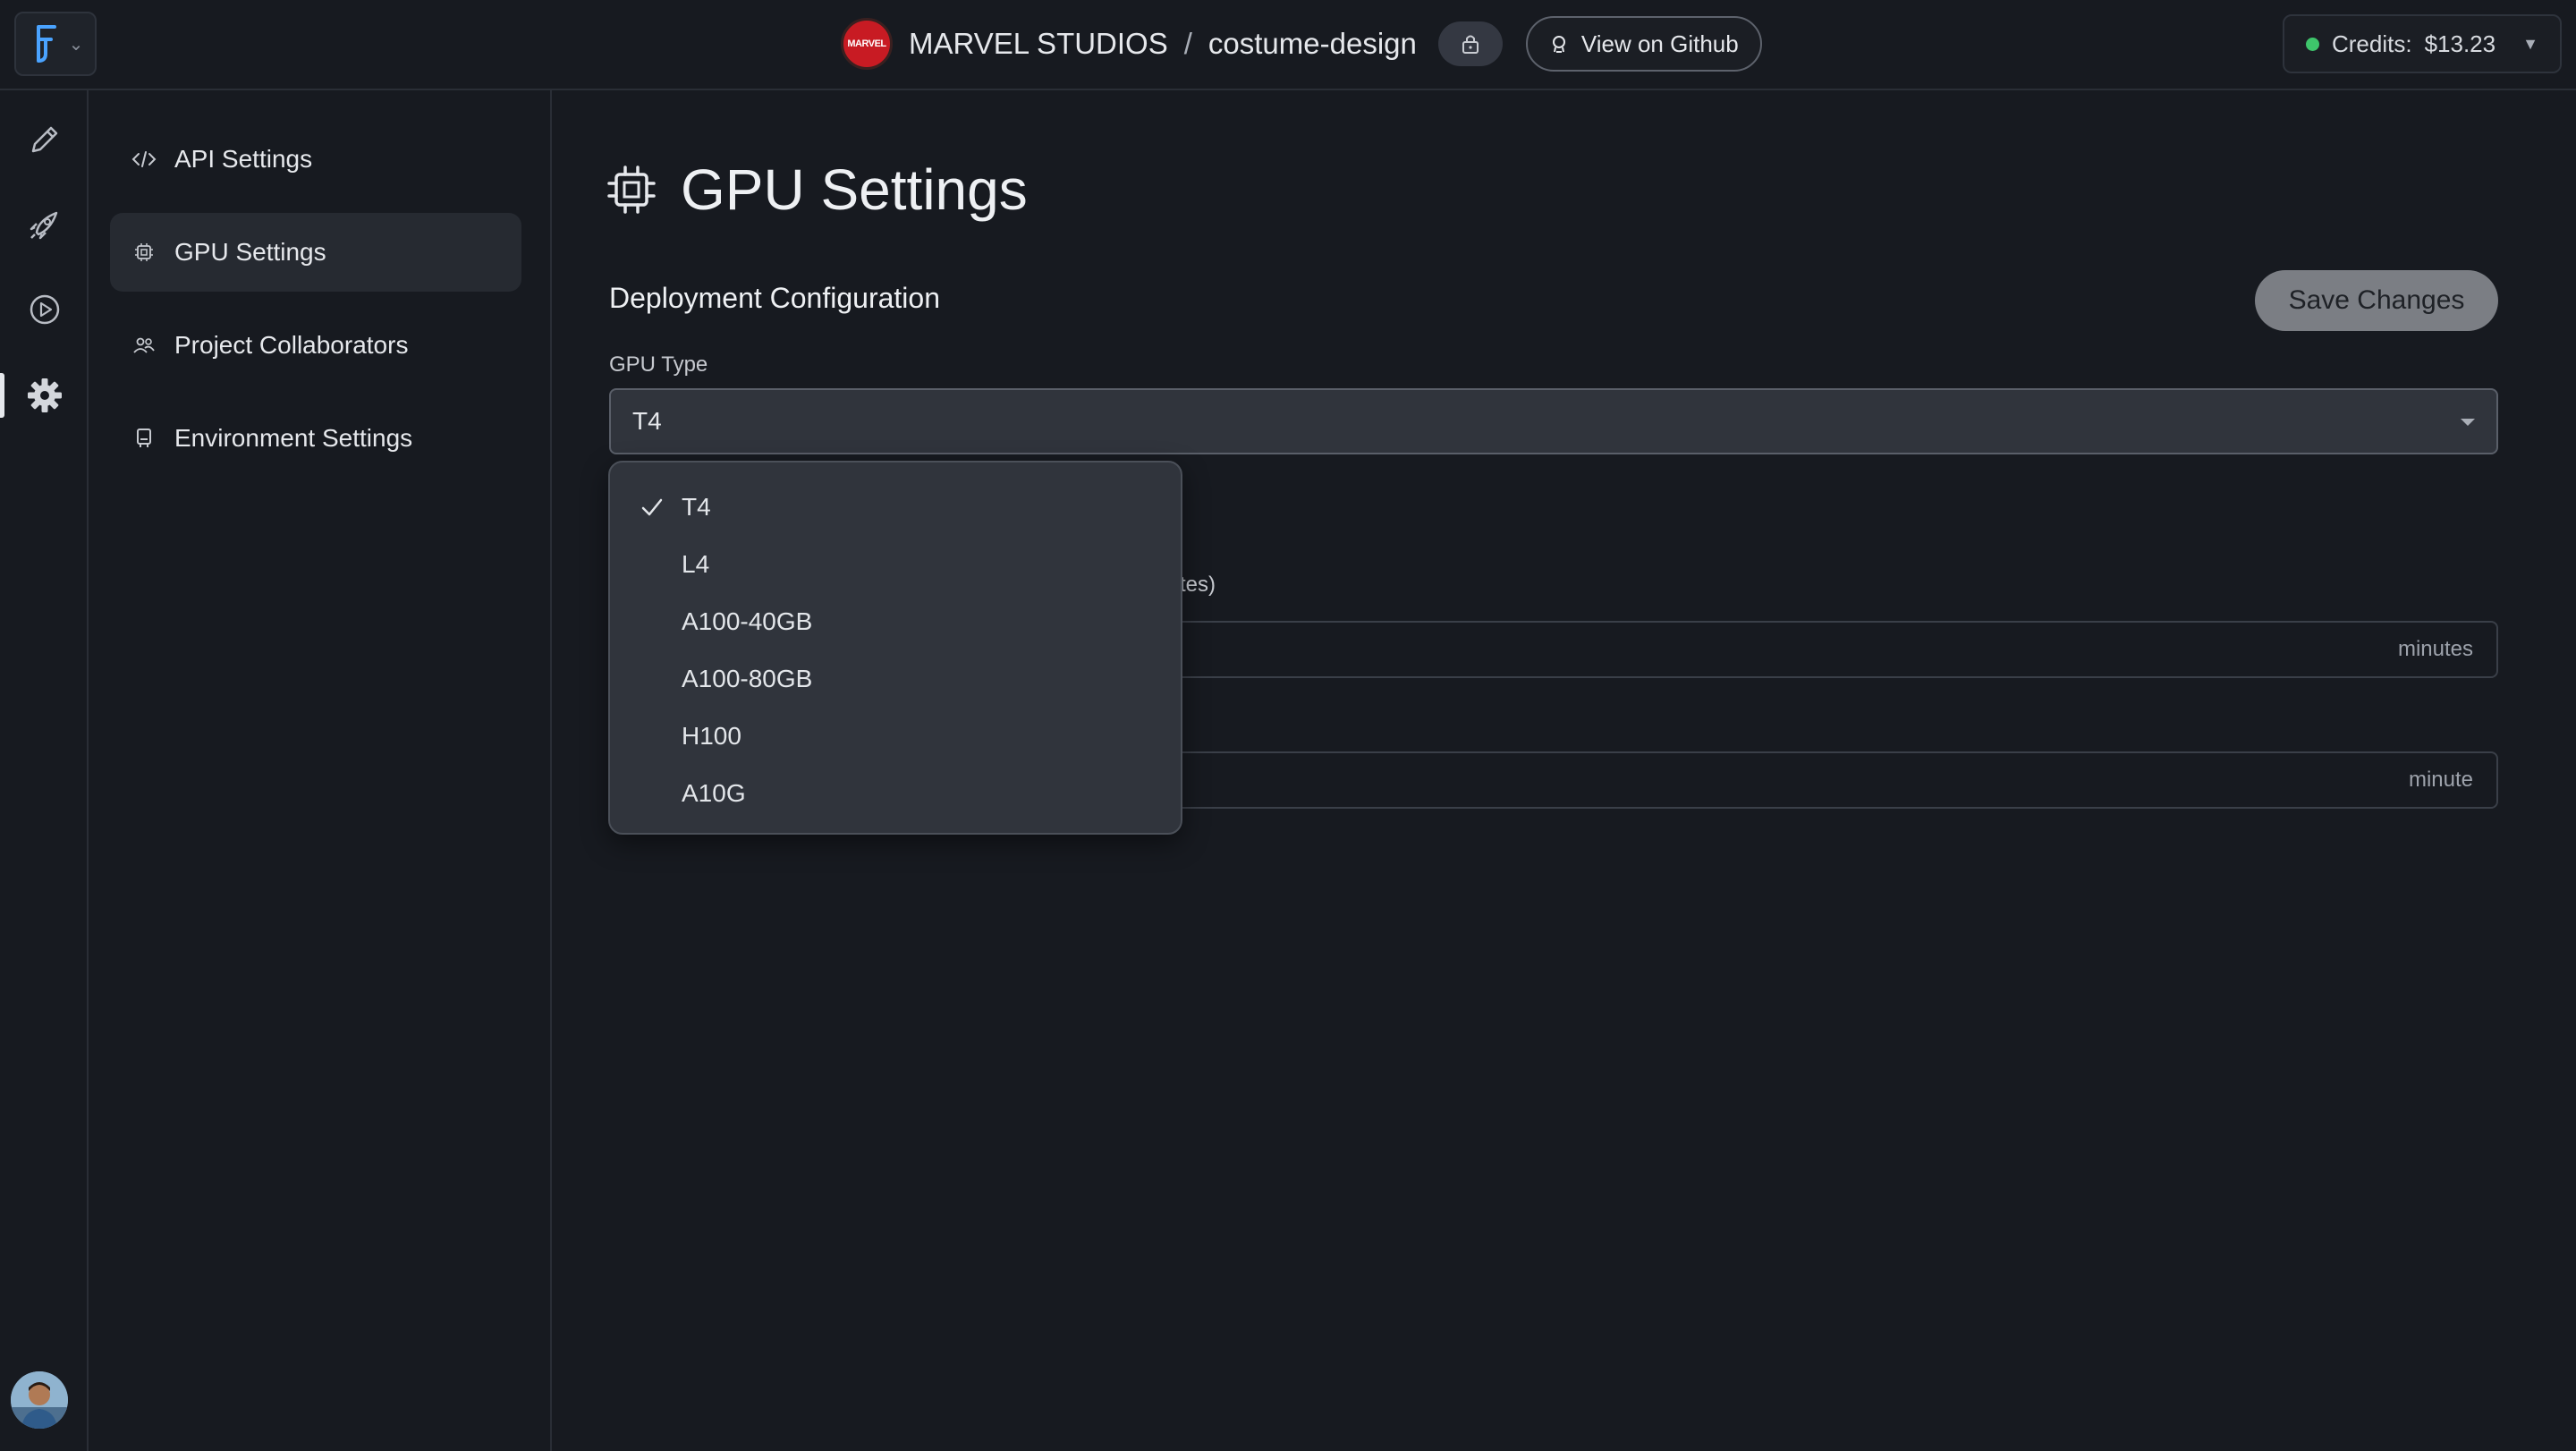 The height and width of the screenshot is (1451, 2576). Describe the element at coordinates (652, 507) in the screenshot. I see `check-icon` at that location.